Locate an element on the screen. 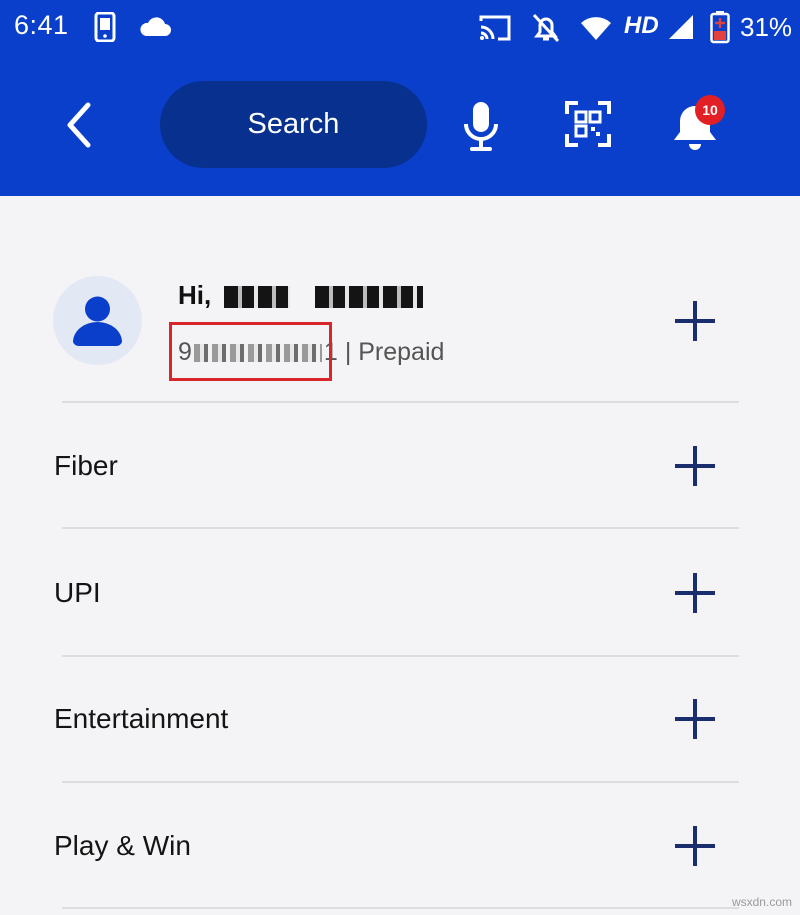 Image resolution: width=800 pixels, height=915 pixels. phone-highlight-box is located at coordinates (250, 351).